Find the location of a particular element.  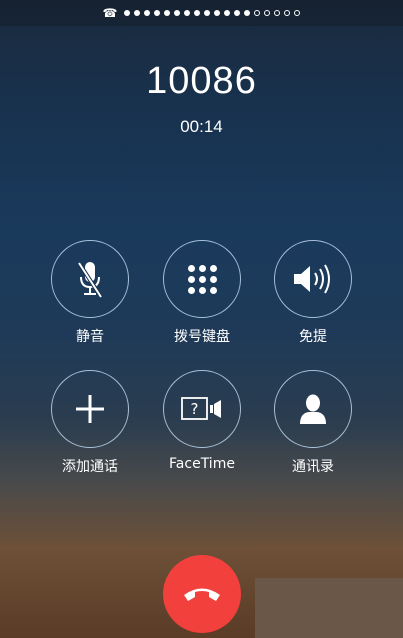

facetime-control: ? FaceTime is located at coordinates (202, 421).